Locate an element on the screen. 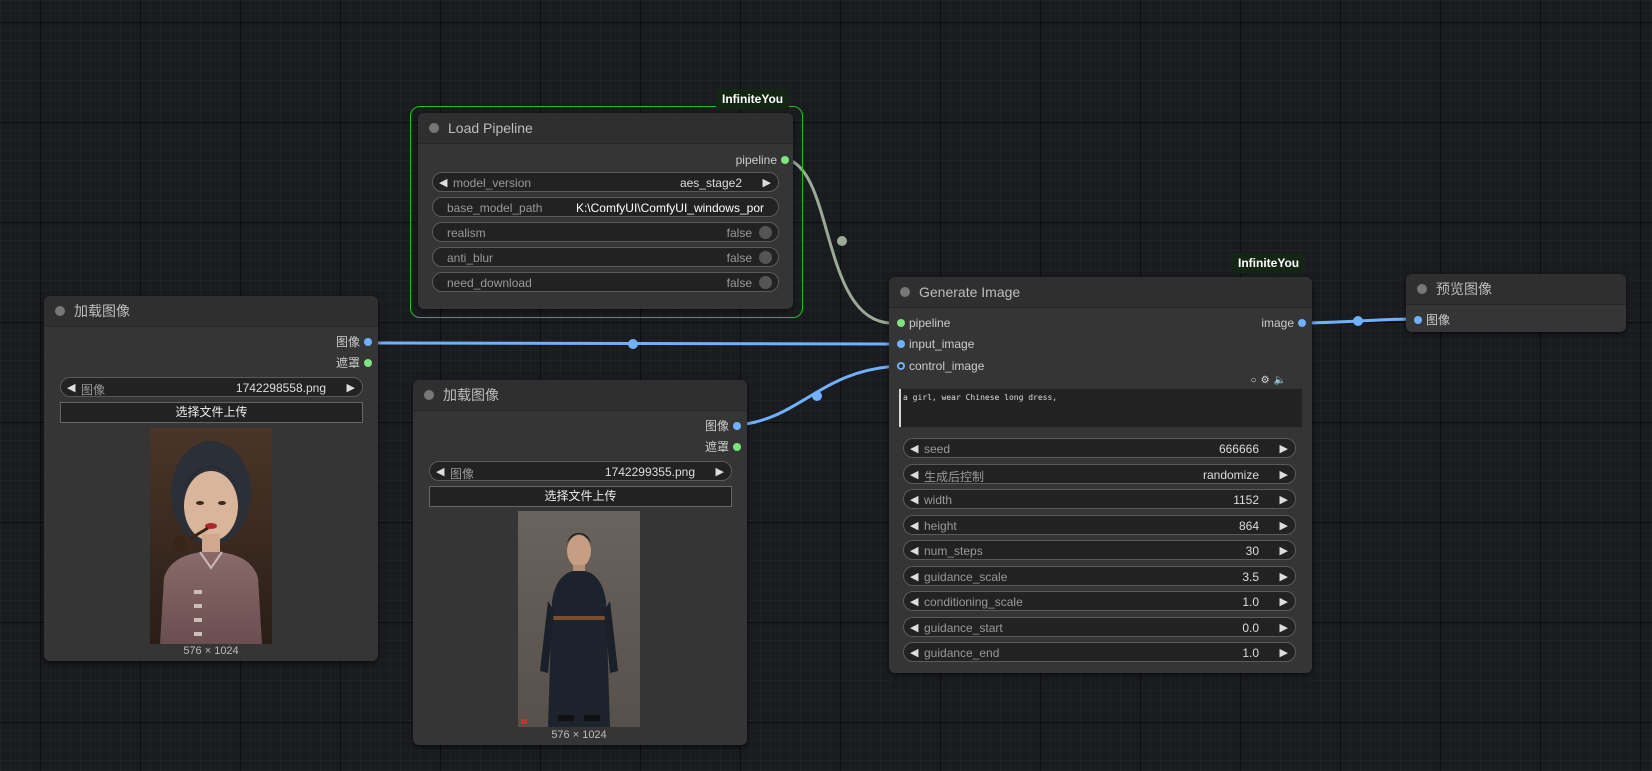  link-input-image-midpoint is located at coordinates (633, 344).